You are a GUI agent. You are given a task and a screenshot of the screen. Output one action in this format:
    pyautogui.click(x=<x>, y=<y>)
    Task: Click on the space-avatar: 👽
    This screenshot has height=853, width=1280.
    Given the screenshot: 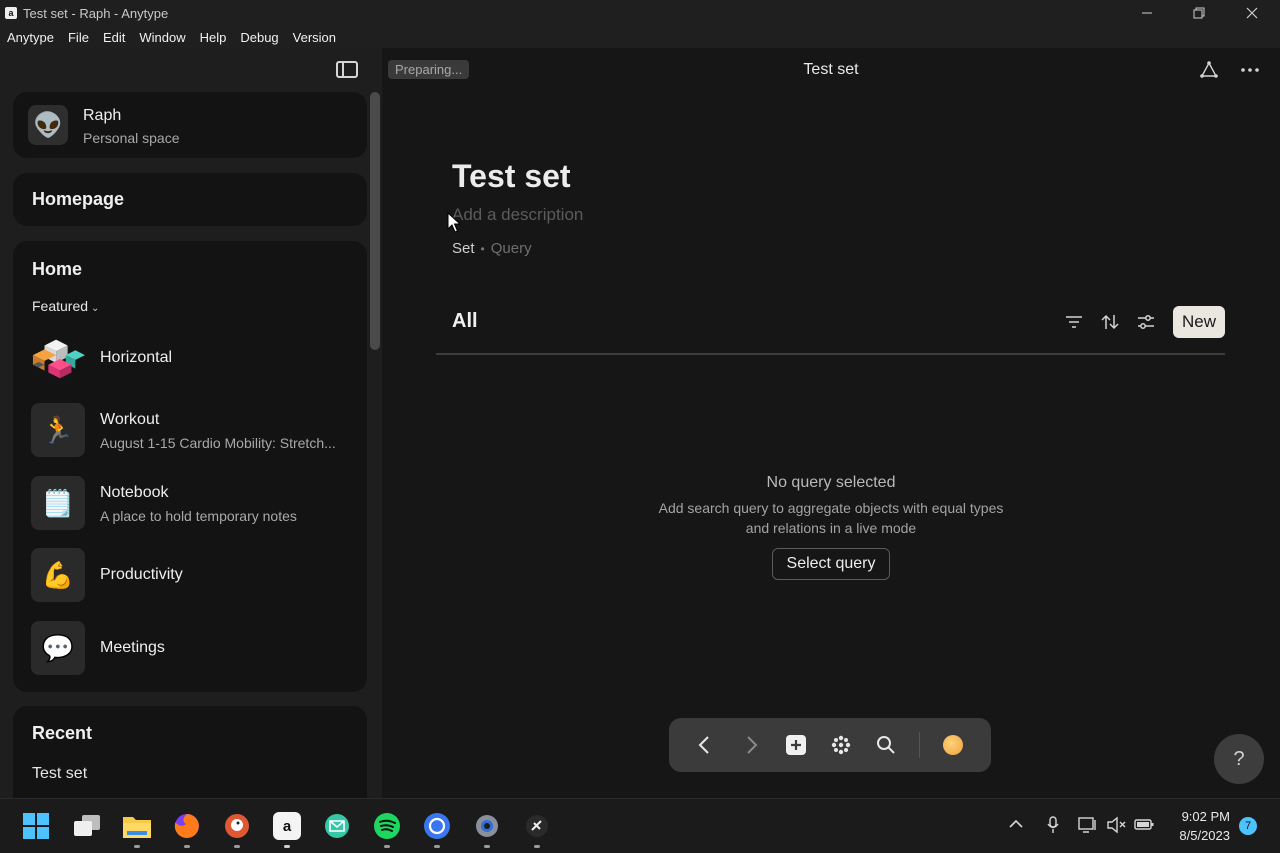 What is the action you would take?
    pyautogui.click(x=48, y=125)
    